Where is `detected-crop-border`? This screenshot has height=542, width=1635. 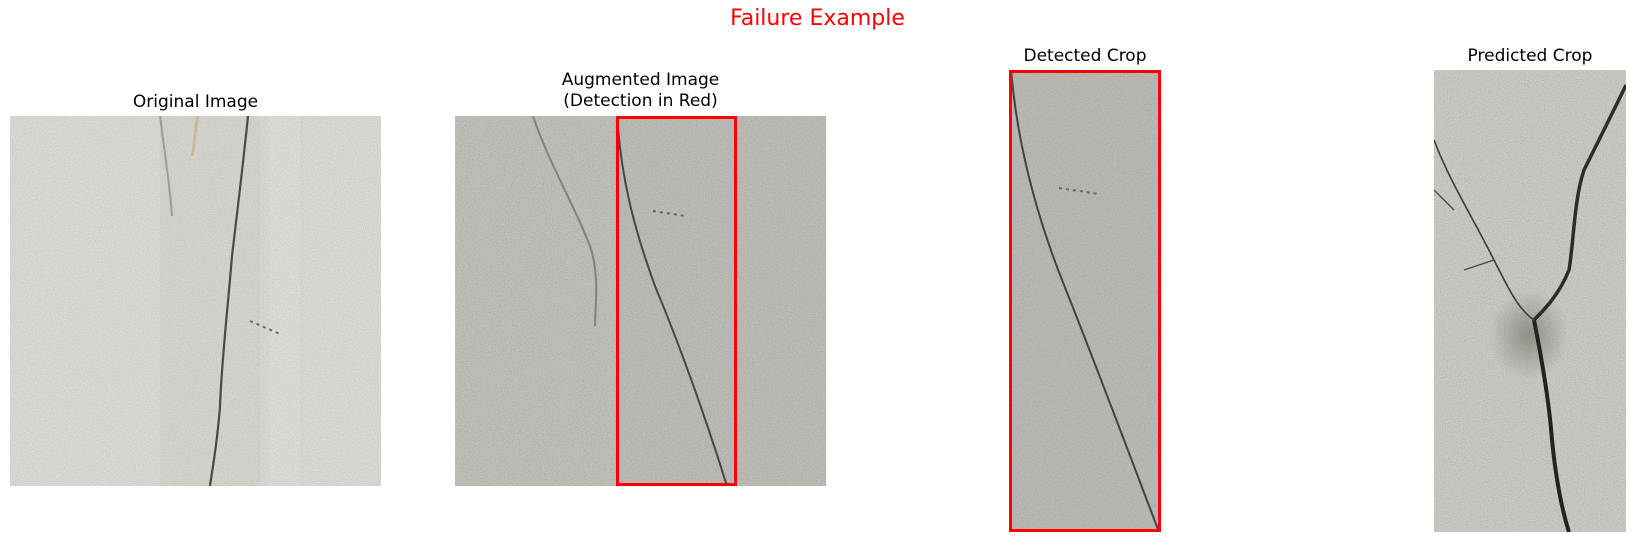 detected-crop-border is located at coordinates (1085, 301).